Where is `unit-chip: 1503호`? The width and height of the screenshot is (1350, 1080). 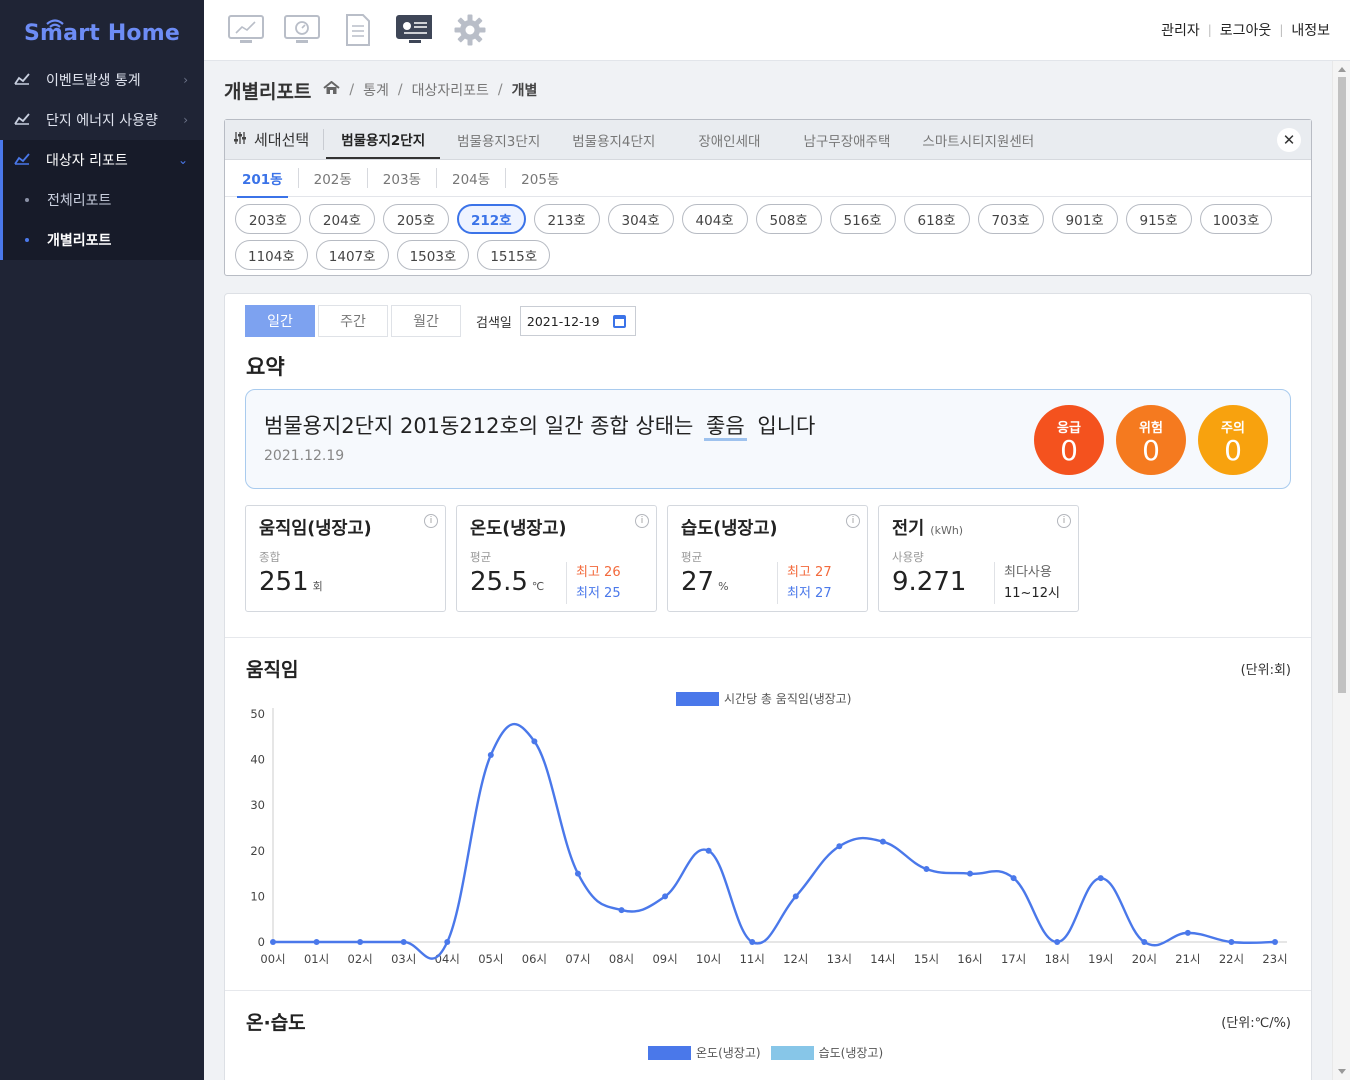 unit-chip: 1503호 is located at coordinates (433, 255).